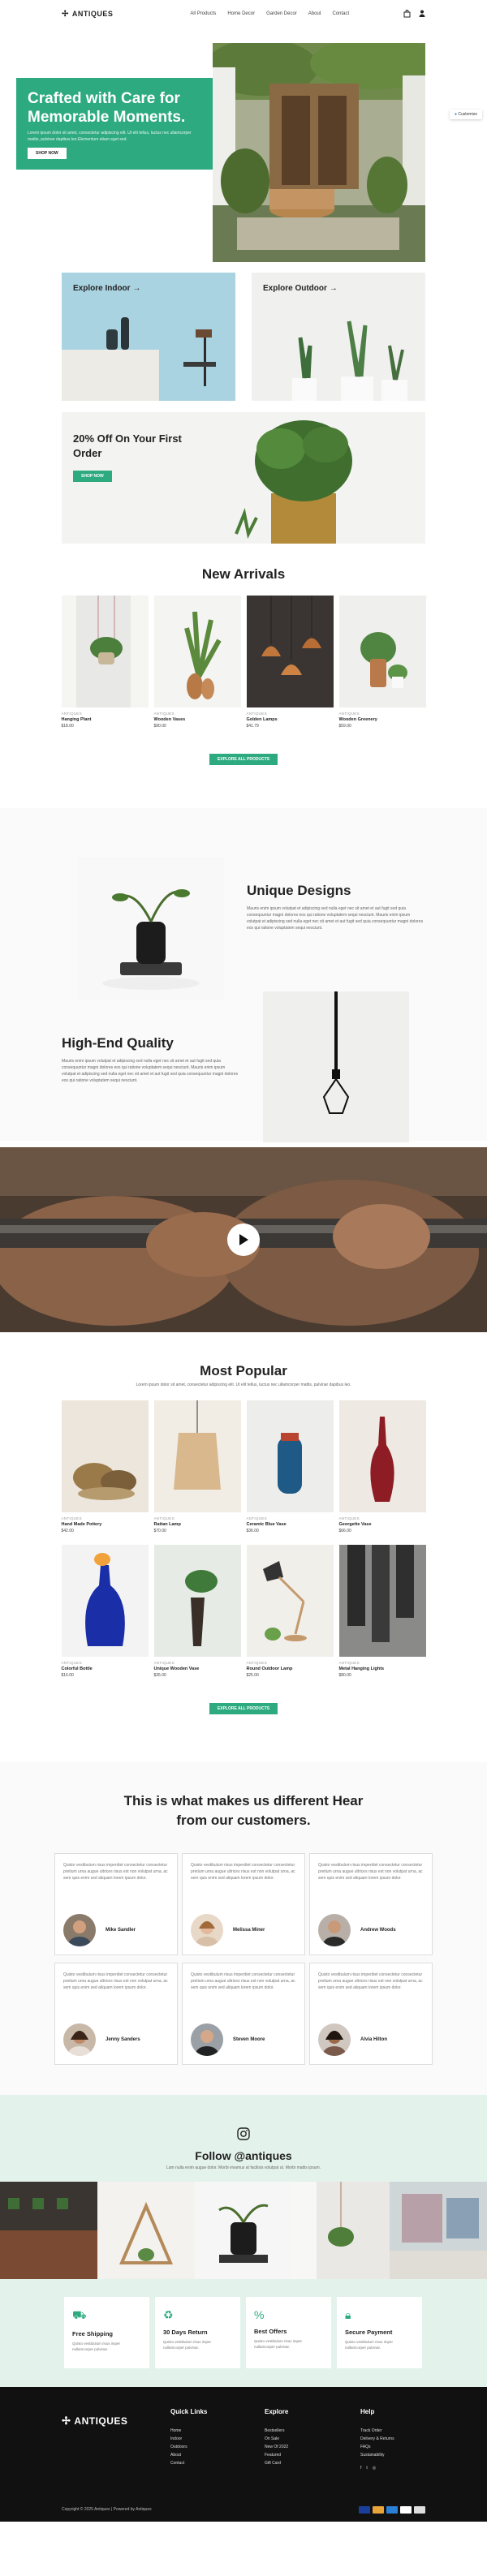 This screenshot has width=487, height=2576. I want to click on footer-link-about: About, so click(188, 2455).